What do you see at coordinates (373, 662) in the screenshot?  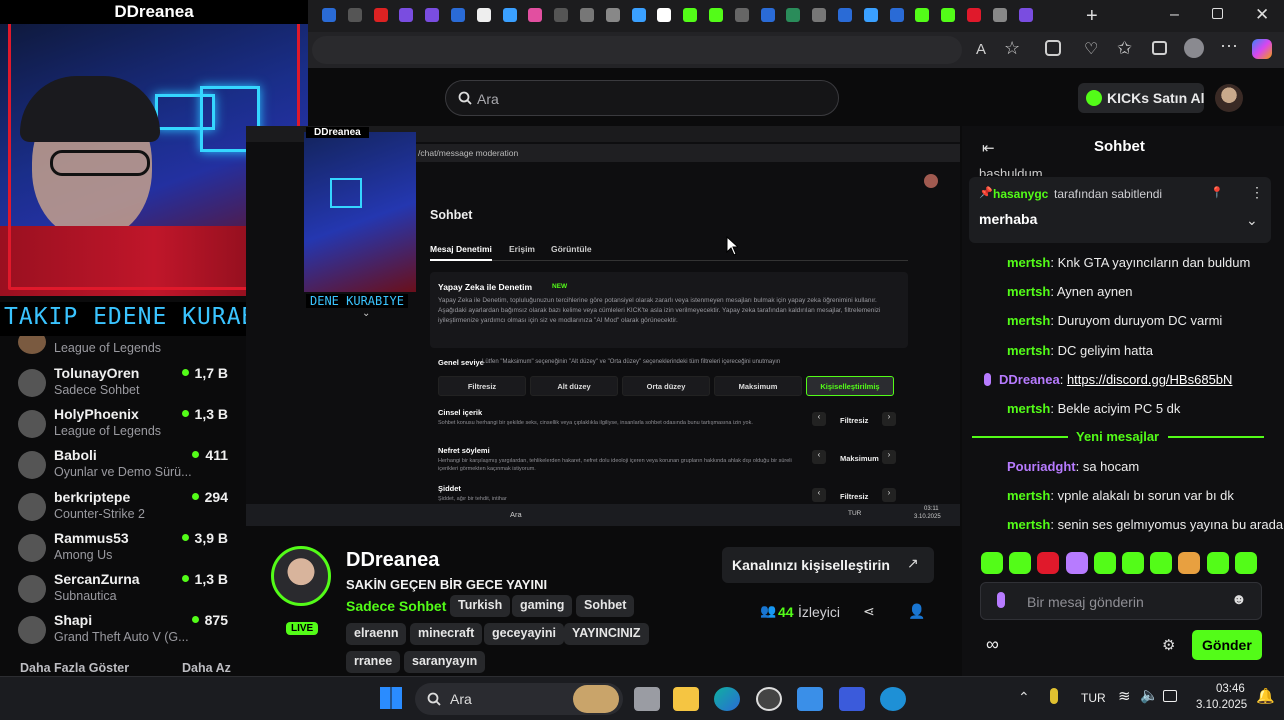 I see `stream-tag: rranee` at bounding box center [373, 662].